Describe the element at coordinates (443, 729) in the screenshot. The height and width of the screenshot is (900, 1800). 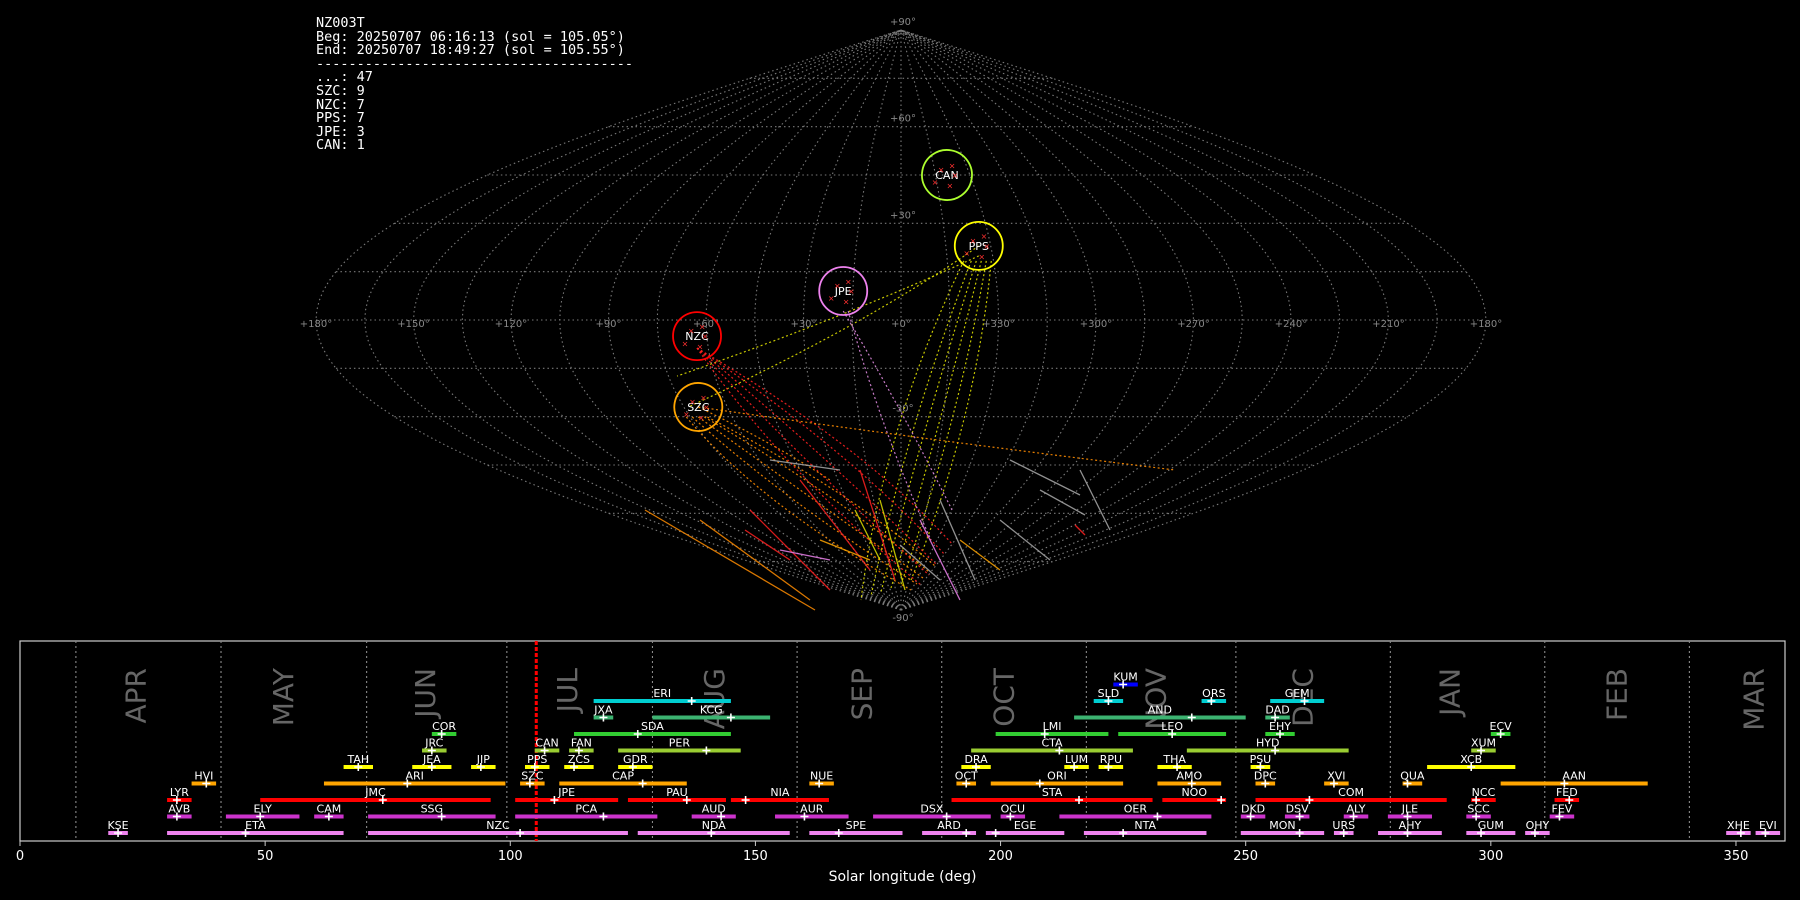
I see `shower-cor: COR` at that location.